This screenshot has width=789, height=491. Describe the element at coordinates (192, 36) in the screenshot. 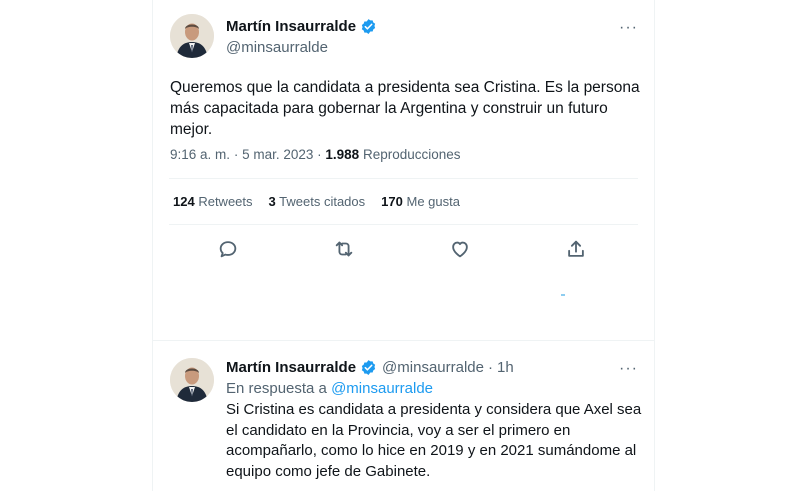

I see `author-avatar` at that location.